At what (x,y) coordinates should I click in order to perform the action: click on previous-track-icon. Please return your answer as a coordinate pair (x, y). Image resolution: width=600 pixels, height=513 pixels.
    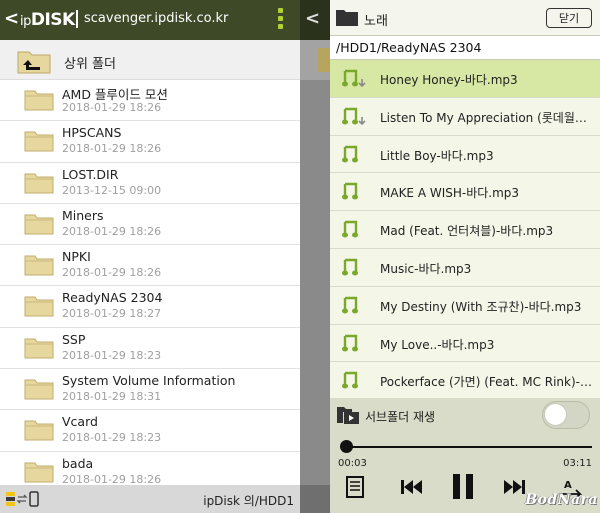
    Looking at the image, I should click on (412, 487).